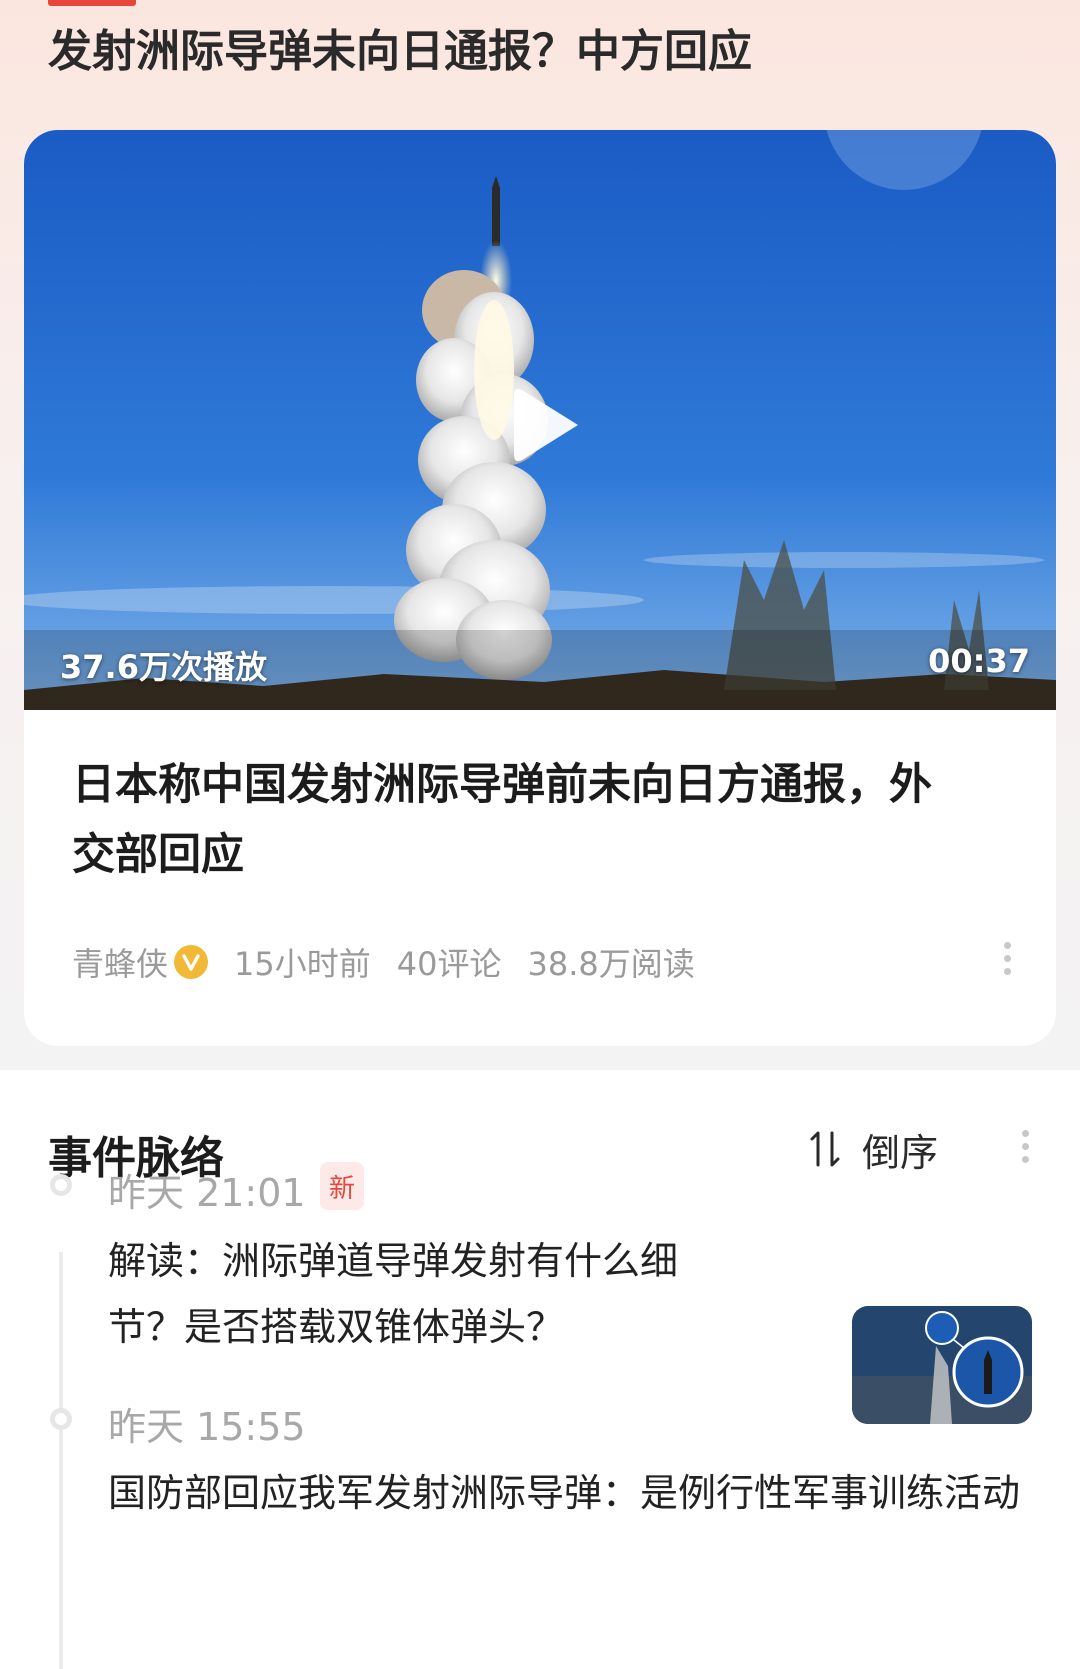  I want to click on sort-order-button: 倒序, so click(873, 1149).